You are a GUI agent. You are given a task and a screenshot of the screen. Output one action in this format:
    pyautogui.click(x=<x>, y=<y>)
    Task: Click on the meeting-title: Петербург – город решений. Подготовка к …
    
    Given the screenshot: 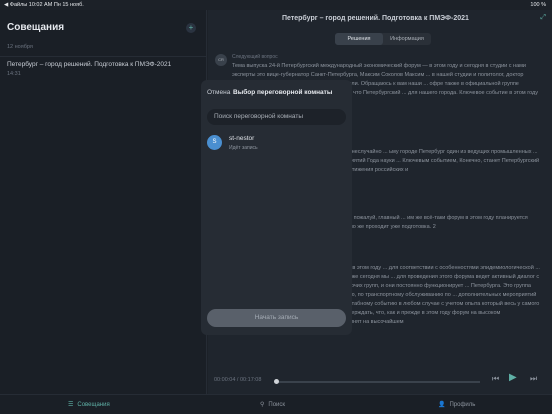 What is the action you would take?
    pyautogui.click(x=89, y=64)
    